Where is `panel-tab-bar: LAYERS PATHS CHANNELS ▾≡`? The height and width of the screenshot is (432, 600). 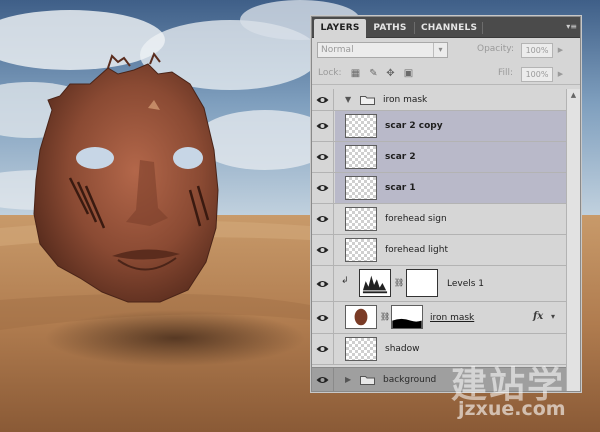 panel-tab-bar: LAYERS PATHS CHANNELS ▾≡ is located at coordinates (446, 27).